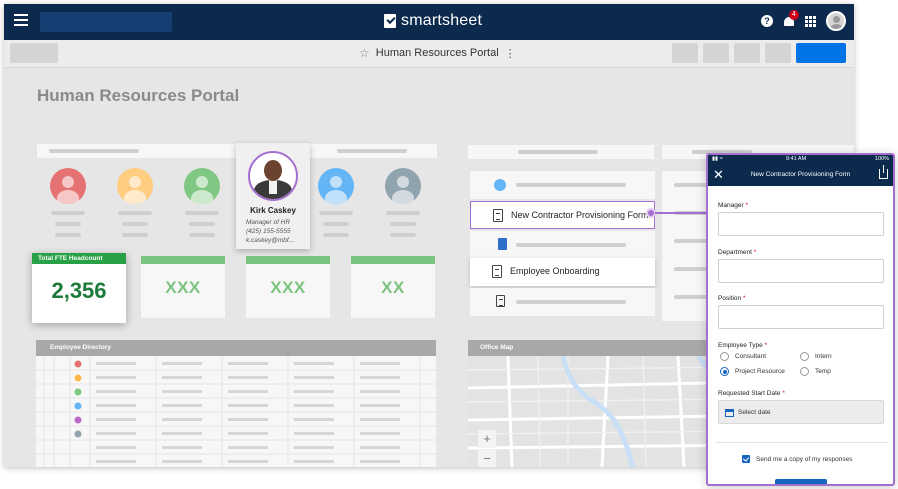  Describe the element at coordinates (442, 20) in the screenshot. I see `brand-name: smartsheet` at that location.